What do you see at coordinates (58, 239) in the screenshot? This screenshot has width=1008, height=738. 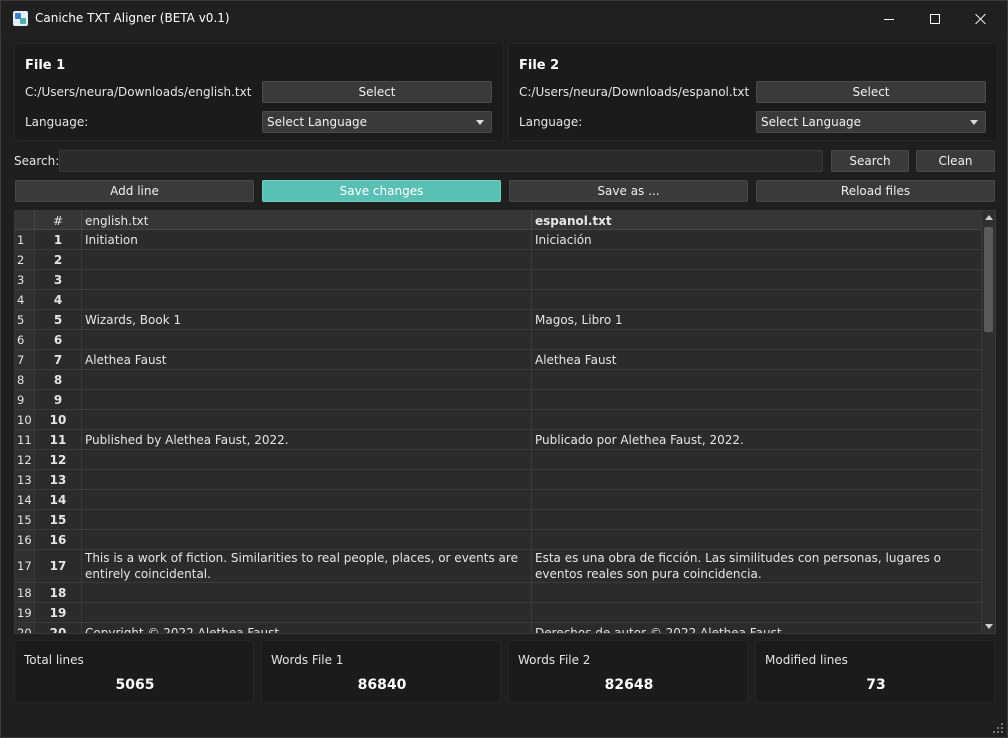 I see `line-number-cell: 1` at bounding box center [58, 239].